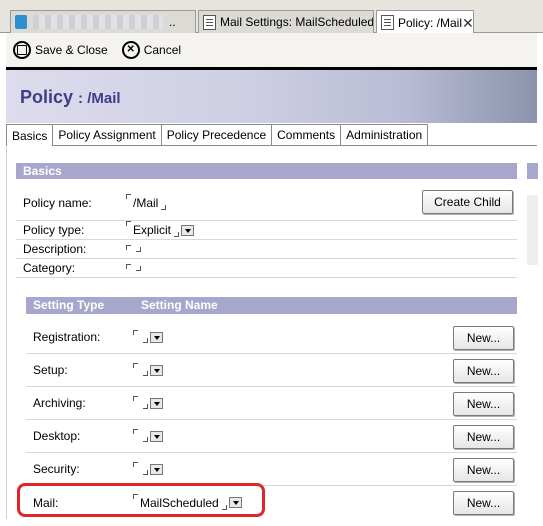  I want to click on setting-type-label: Archiving:, so click(59, 403).